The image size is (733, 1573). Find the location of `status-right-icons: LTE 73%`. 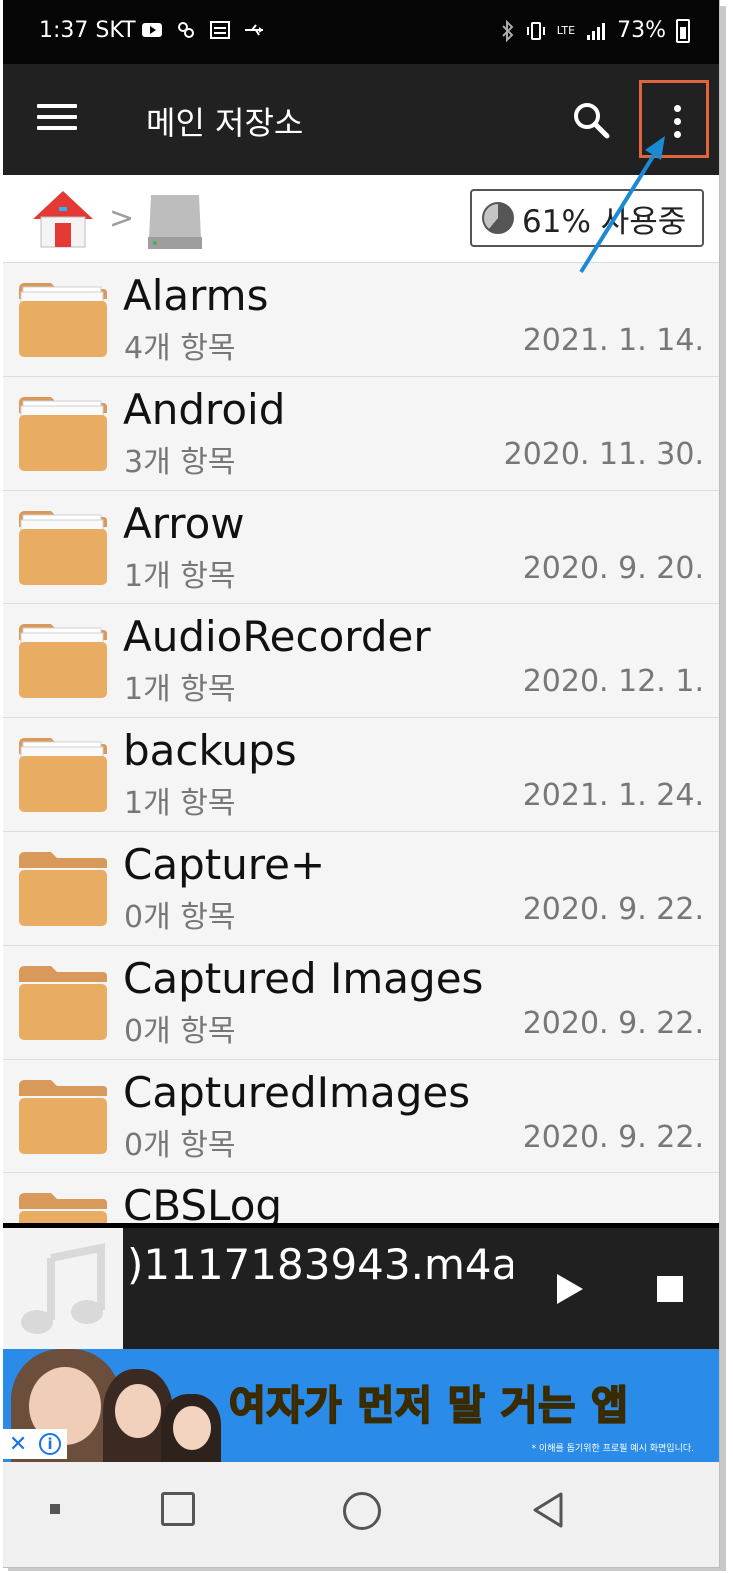

status-right-icons: LTE 73% is located at coordinates (595, 30).